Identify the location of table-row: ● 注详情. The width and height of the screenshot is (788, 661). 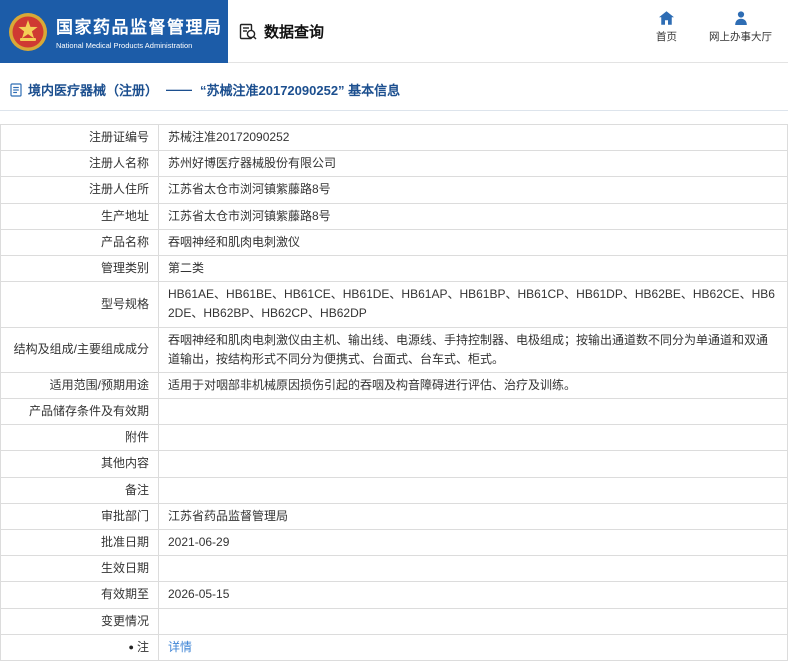
(394, 647).